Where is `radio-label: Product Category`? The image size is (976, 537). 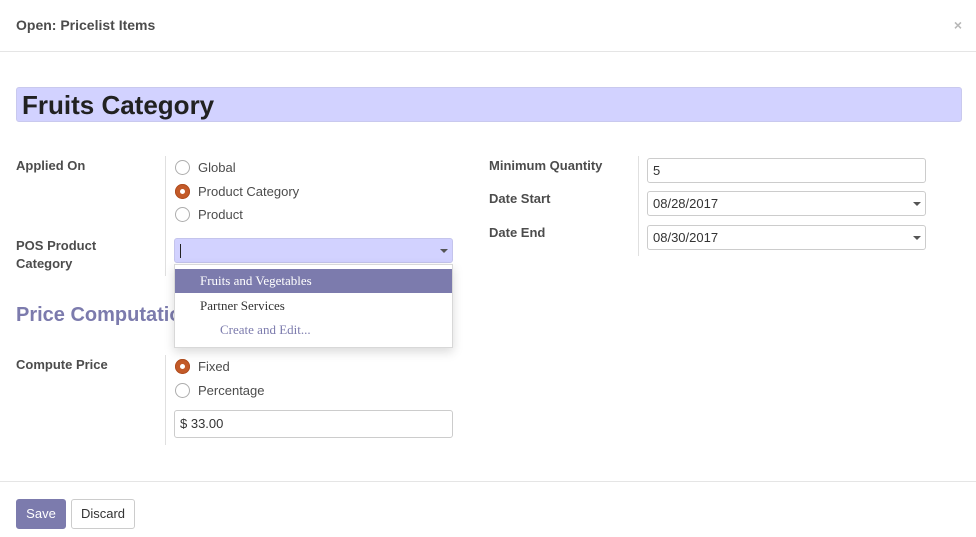 radio-label: Product Category is located at coordinates (249, 191).